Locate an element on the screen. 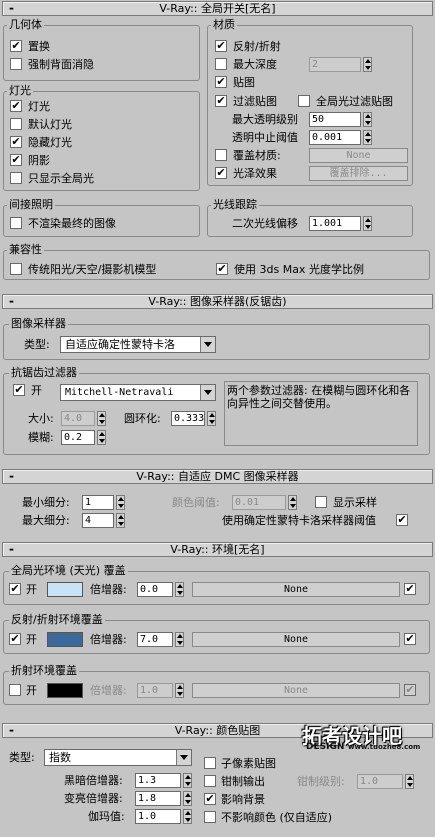 This screenshot has height=837, width=435. refr-env-on-checkbox is located at coordinates (15, 690).